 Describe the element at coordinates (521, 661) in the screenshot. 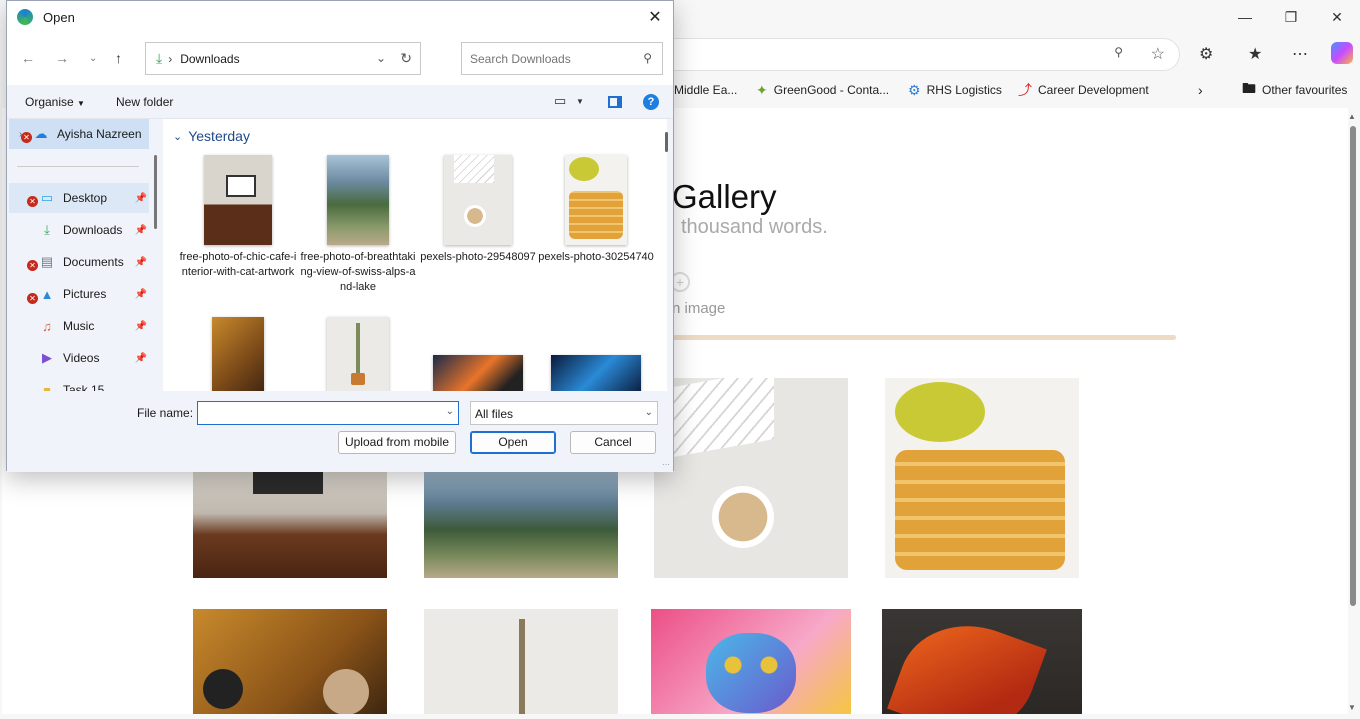

I see `gallery-photo-plant` at that location.